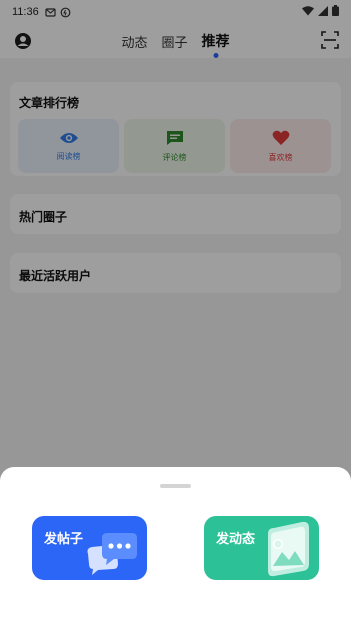 This screenshot has height=621, width=351. I want to click on create-moment-label: 发动态, so click(236, 539).